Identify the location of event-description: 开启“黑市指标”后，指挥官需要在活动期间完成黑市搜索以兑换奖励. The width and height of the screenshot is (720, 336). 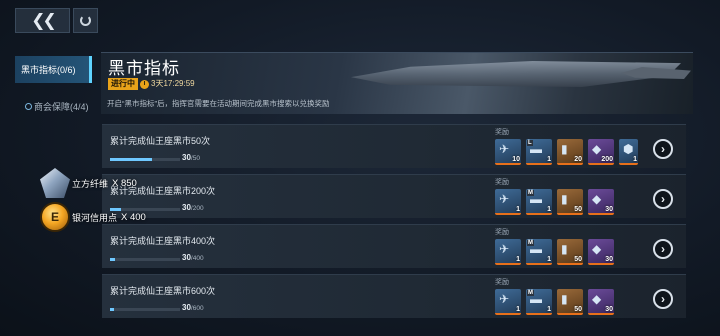
(218, 103).